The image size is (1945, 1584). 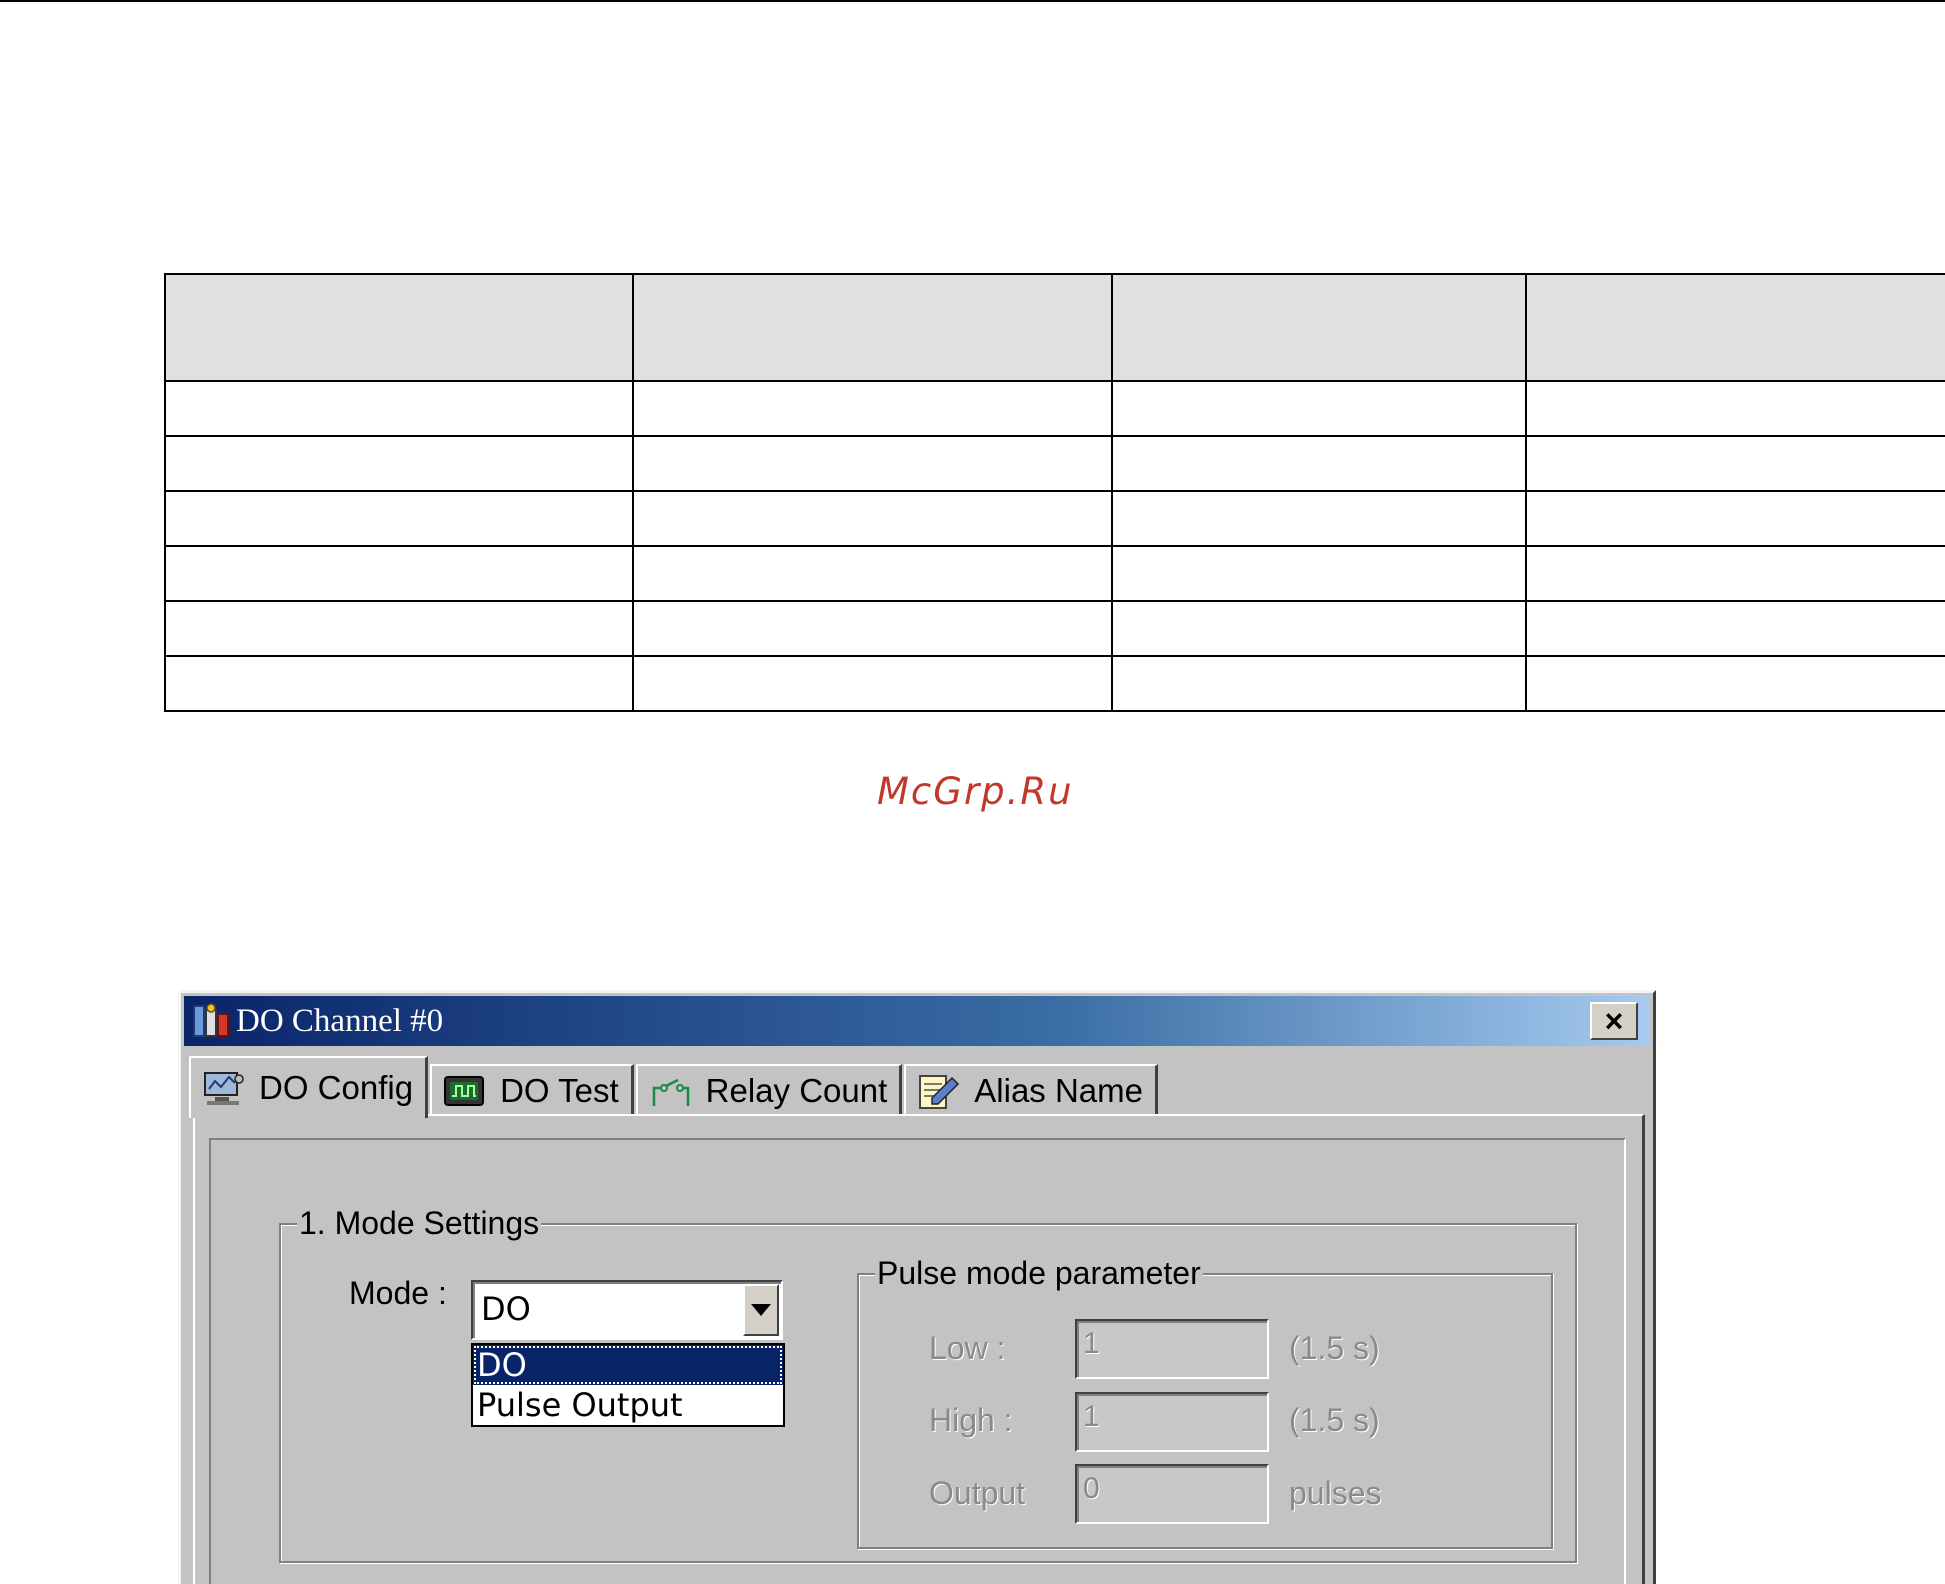 I want to click on tab-do-config: DO Config, so click(x=309, y=1087).